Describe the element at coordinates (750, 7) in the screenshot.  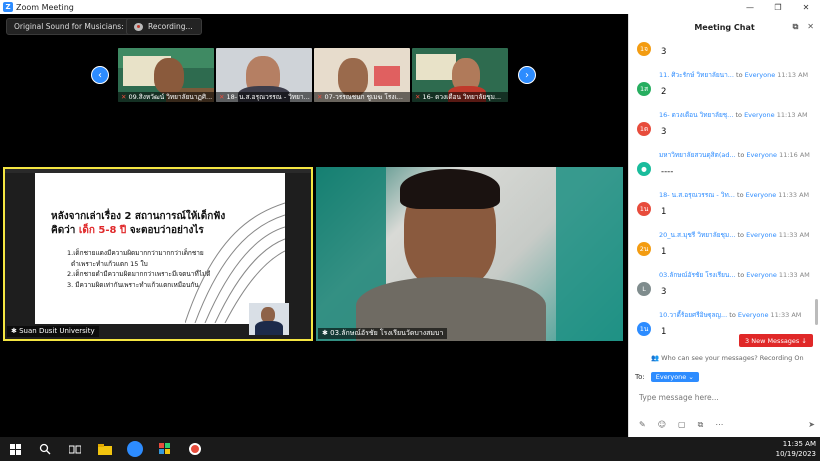
I see `minimize-button: —` at that location.